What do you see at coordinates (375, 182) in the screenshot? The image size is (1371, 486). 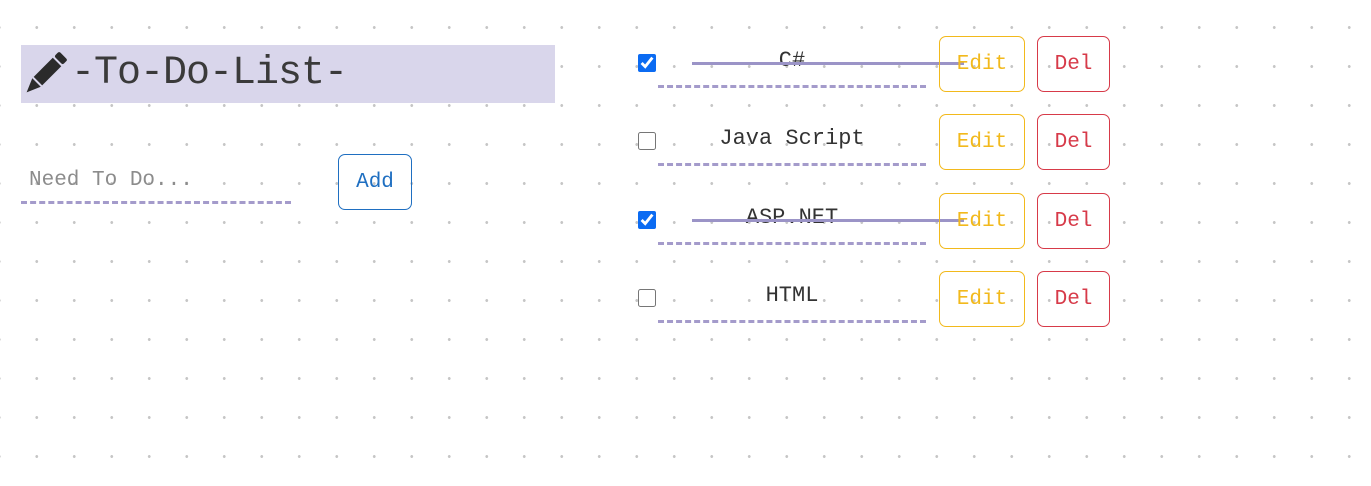 I see `add-button: Add` at bounding box center [375, 182].